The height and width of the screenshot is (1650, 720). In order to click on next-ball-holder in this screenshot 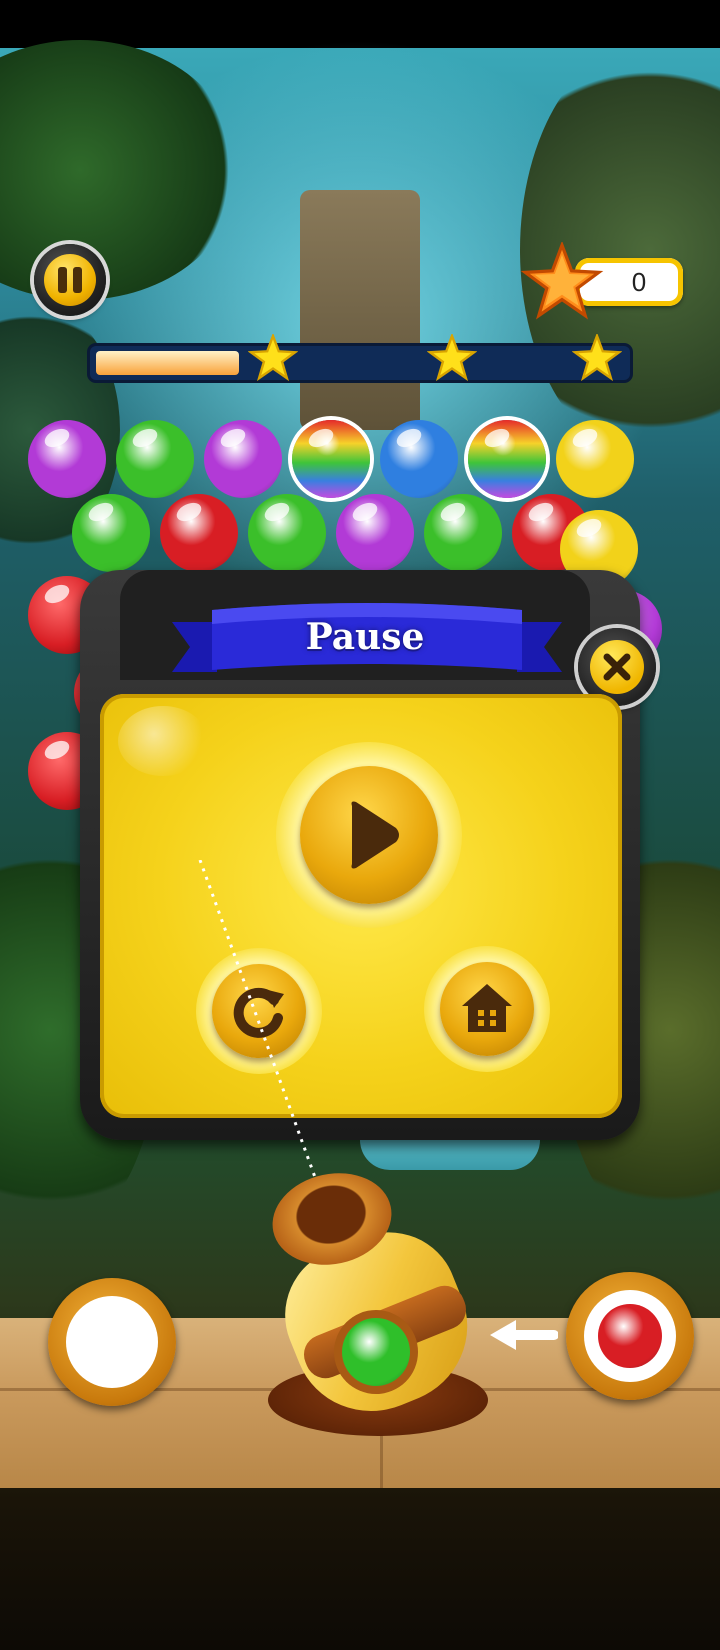, I will do `click(630, 1336)`.